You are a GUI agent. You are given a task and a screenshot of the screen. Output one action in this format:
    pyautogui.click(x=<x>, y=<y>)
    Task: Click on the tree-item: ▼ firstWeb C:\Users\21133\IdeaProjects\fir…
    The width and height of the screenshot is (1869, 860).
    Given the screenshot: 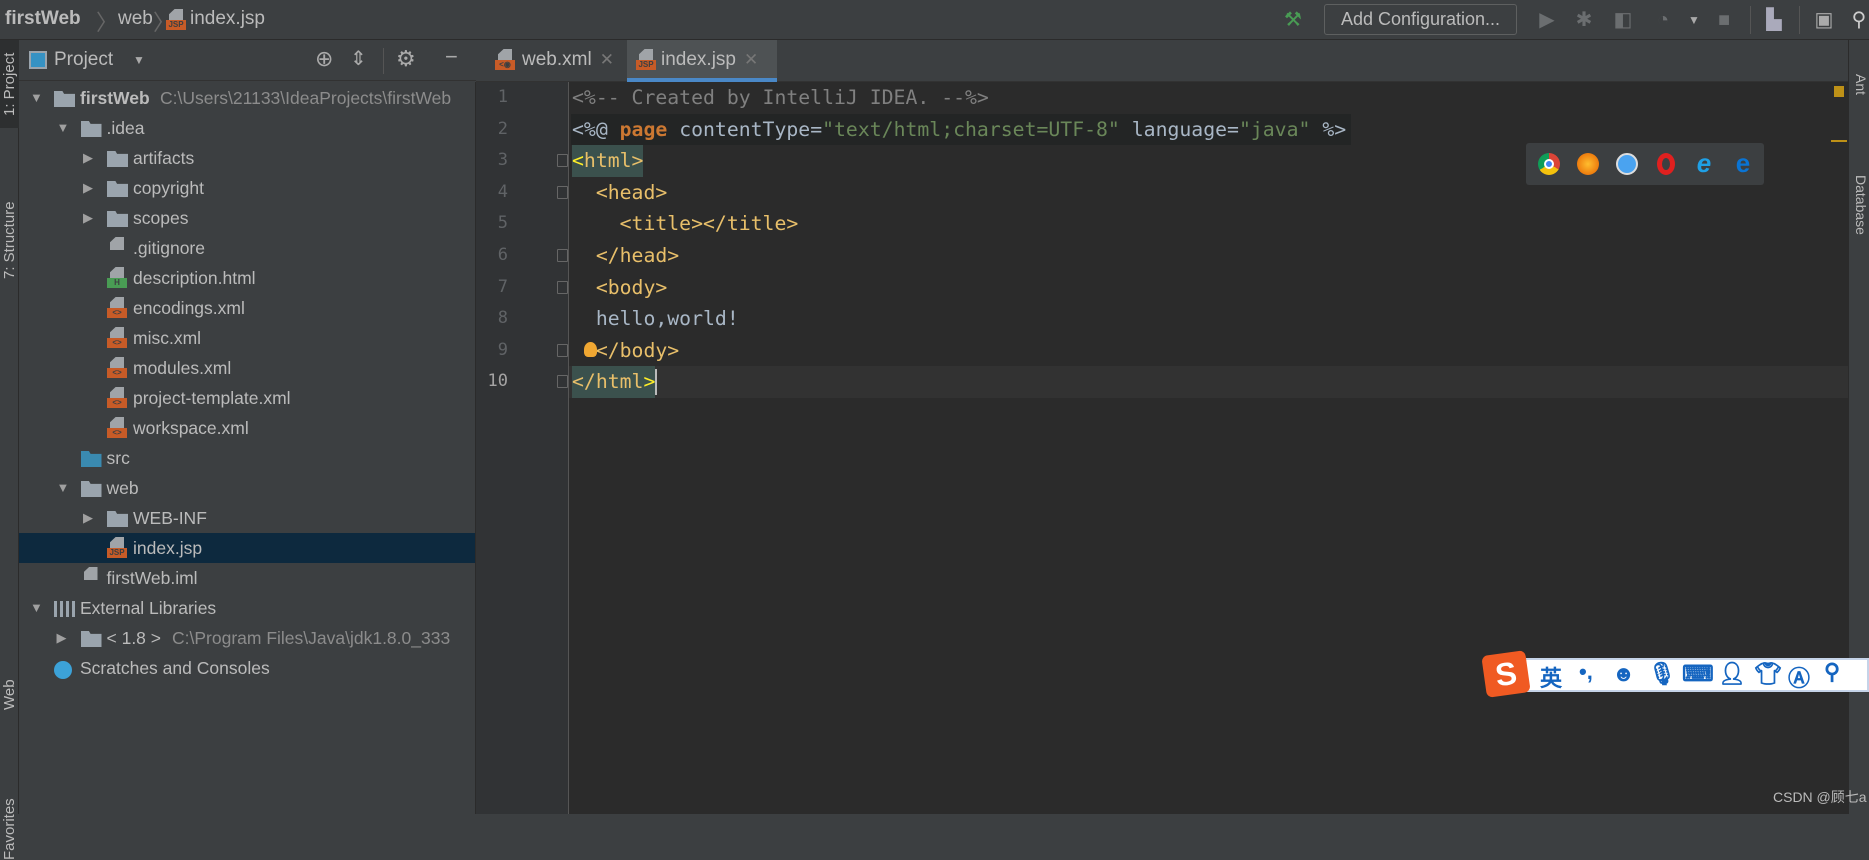 What is the action you would take?
    pyautogui.click(x=247, y=98)
    